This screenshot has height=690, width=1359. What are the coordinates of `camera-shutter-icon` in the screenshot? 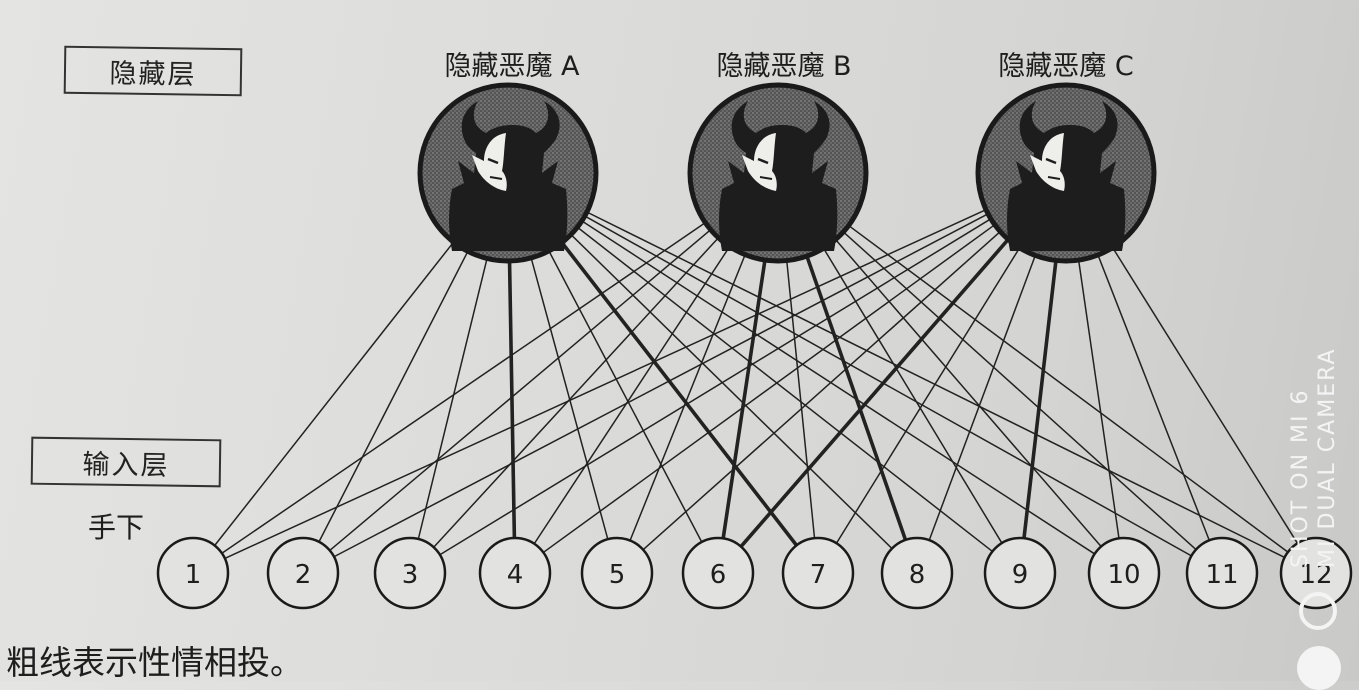 It's located at (1318, 611).